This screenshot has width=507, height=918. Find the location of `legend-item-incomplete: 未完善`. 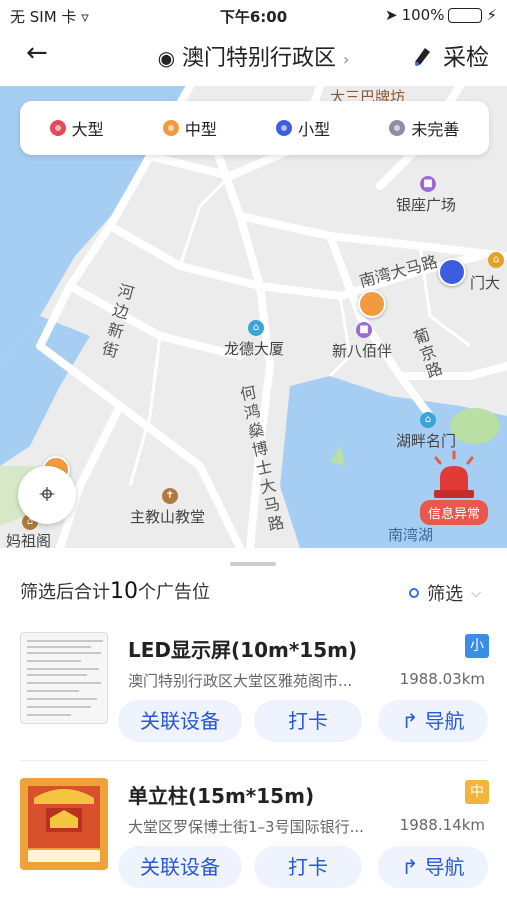

legend-item-incomplete: 未完善 is located at coordinates (424, 128).